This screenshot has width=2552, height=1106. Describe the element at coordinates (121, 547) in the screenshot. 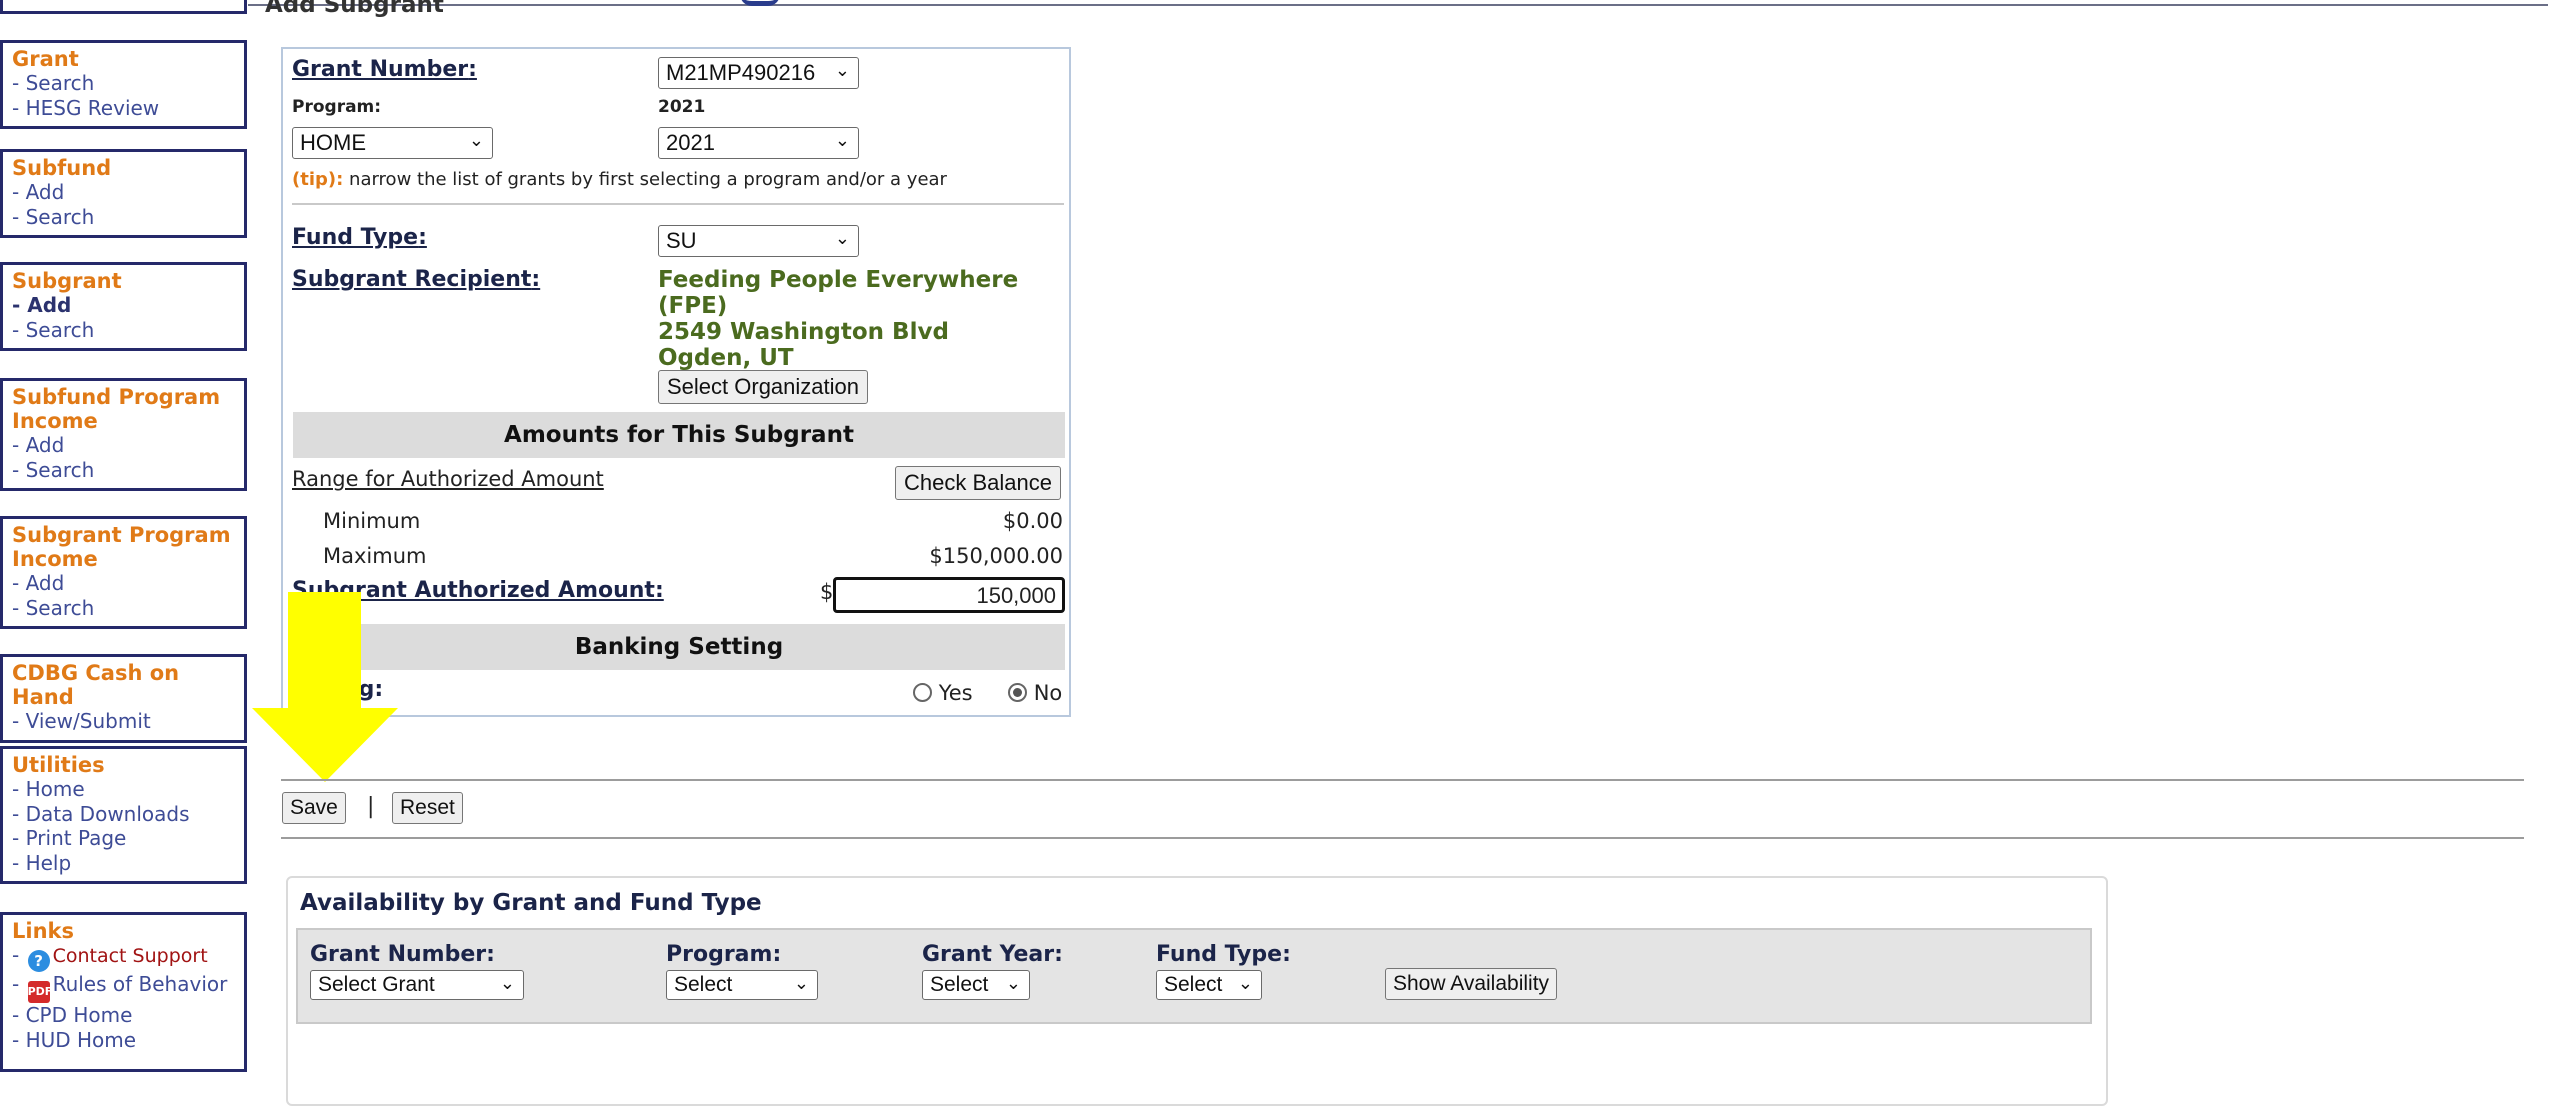

I see `sidebar-heading: Subgrant Program Income` at that location.